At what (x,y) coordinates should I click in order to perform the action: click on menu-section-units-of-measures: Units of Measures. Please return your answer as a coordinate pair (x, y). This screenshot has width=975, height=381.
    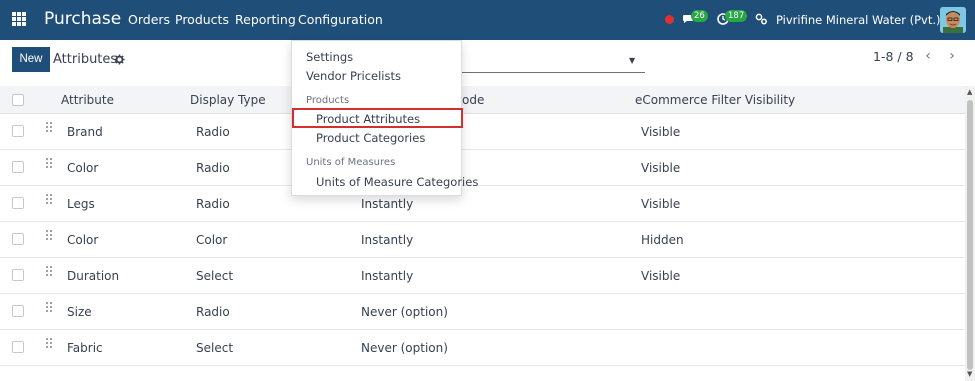
    Looking at the image, I should click on (351, 162).